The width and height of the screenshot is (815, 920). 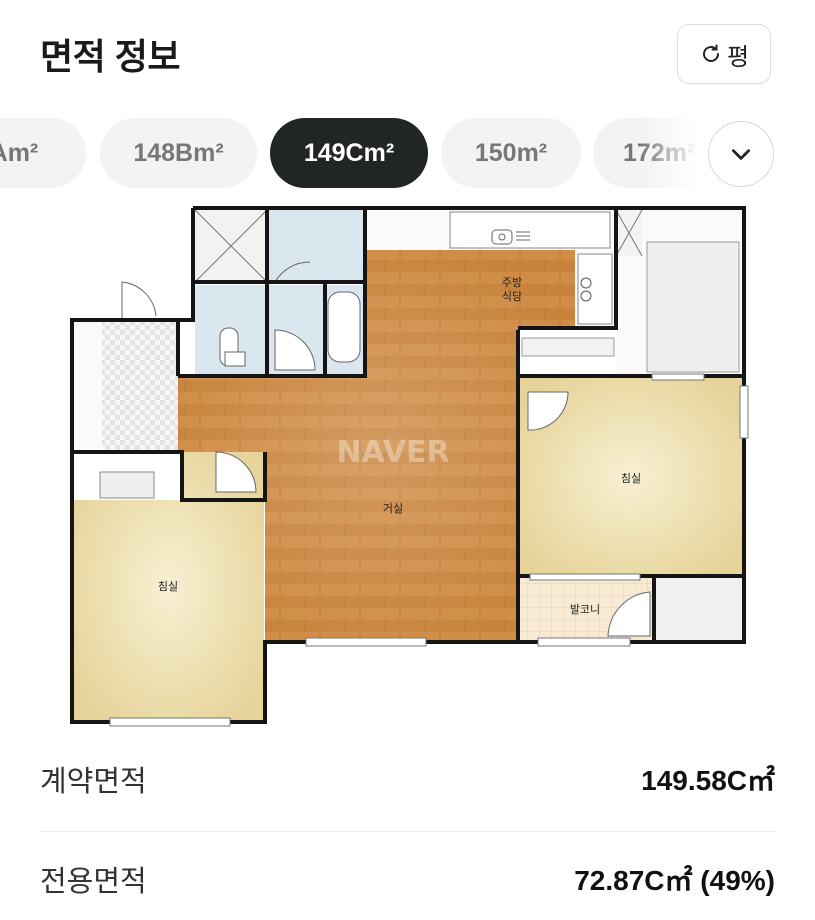 I want to click on contract-area-label: 계약면적, so click(x=93, y=782).